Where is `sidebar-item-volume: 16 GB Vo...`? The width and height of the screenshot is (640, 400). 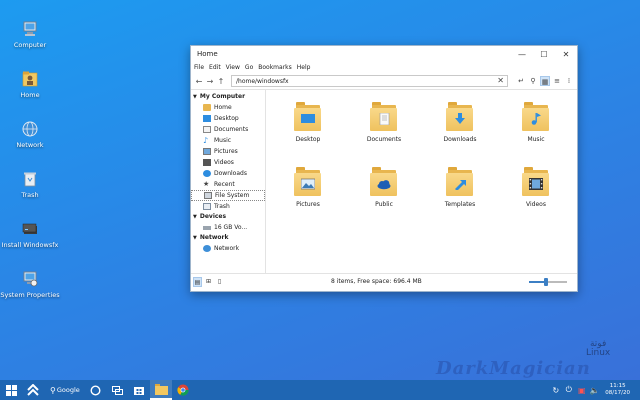
sidebar-item-volume: 16 GB Vo... is located at coordinates (228, 227).